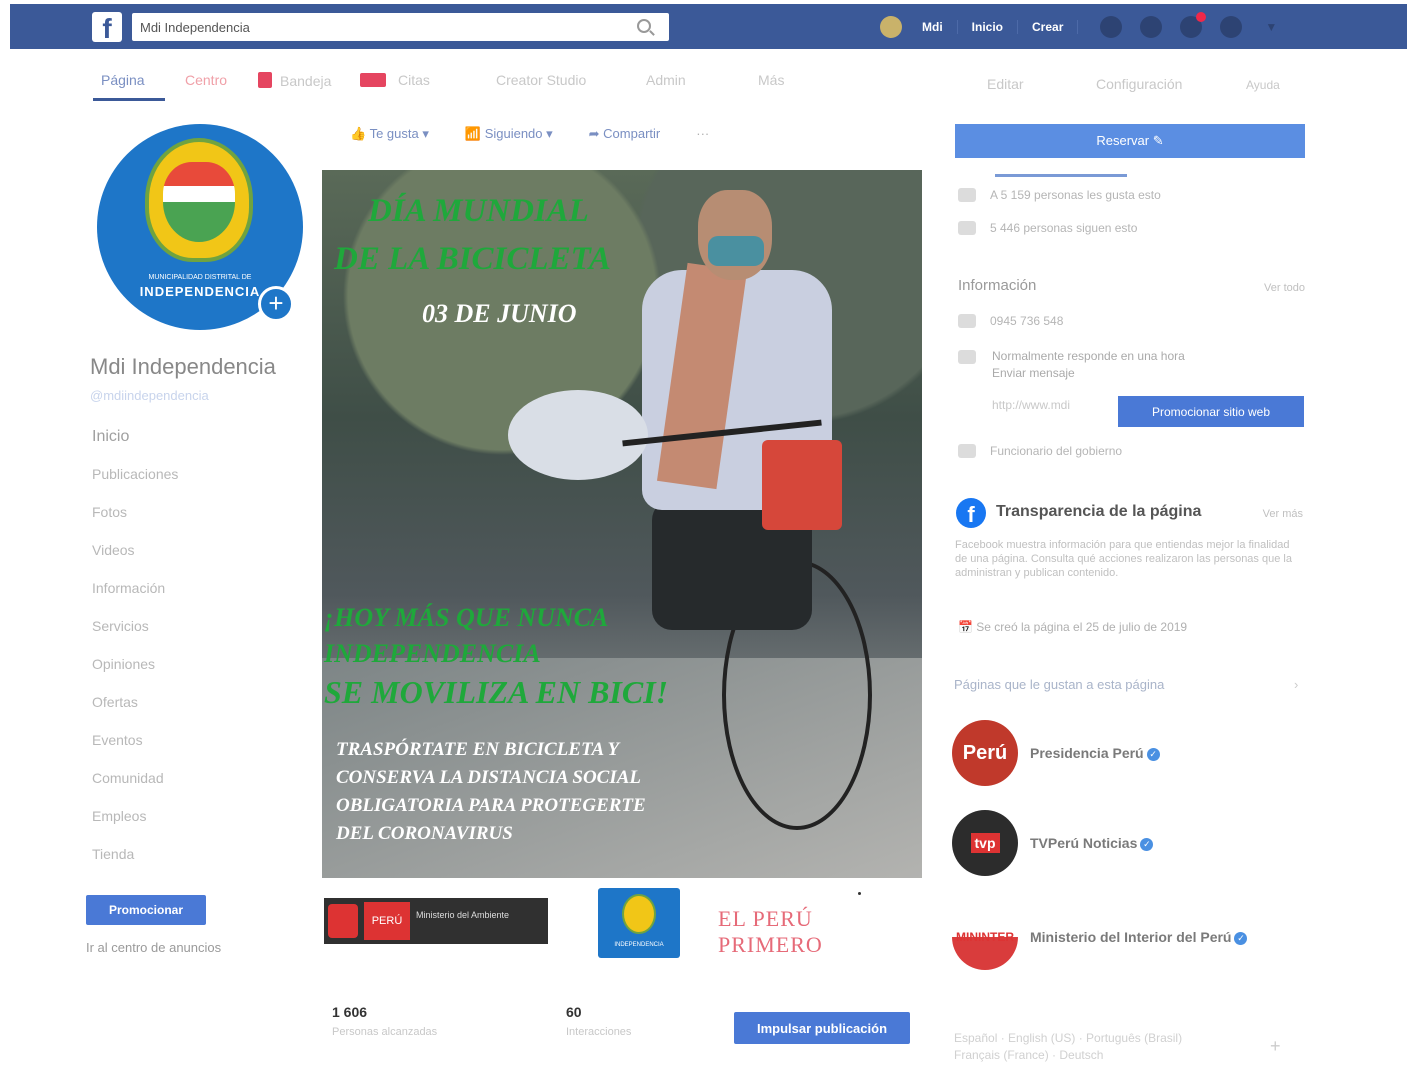  I want to click on cursor-dot, so click(859, 893).